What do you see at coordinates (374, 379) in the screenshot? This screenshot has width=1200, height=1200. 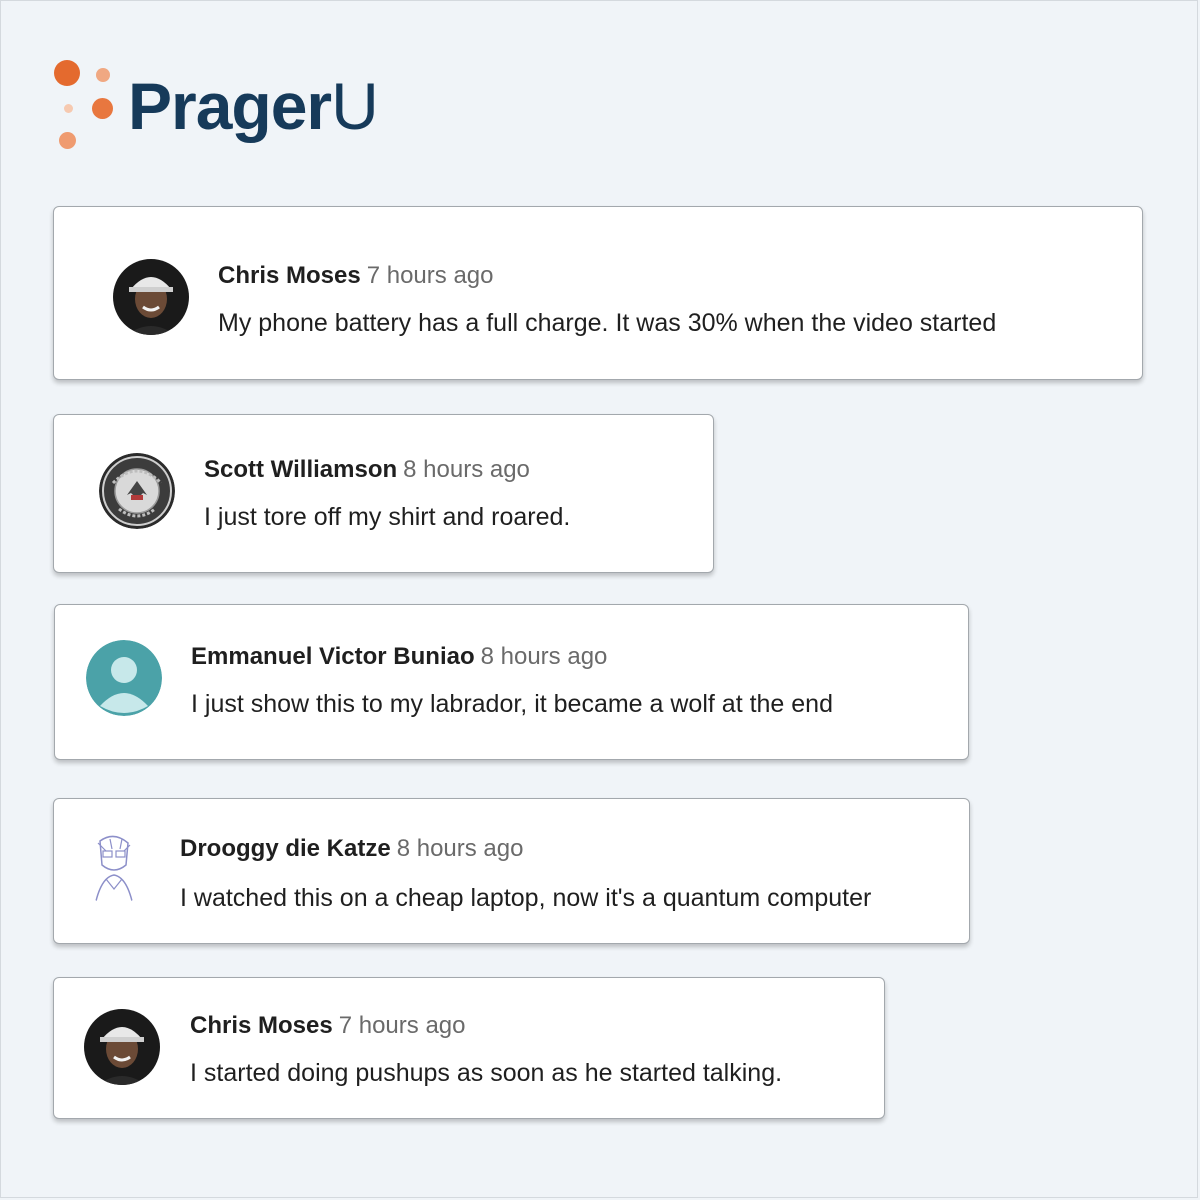 I see `reply-button` at bounding box center [374, 379].